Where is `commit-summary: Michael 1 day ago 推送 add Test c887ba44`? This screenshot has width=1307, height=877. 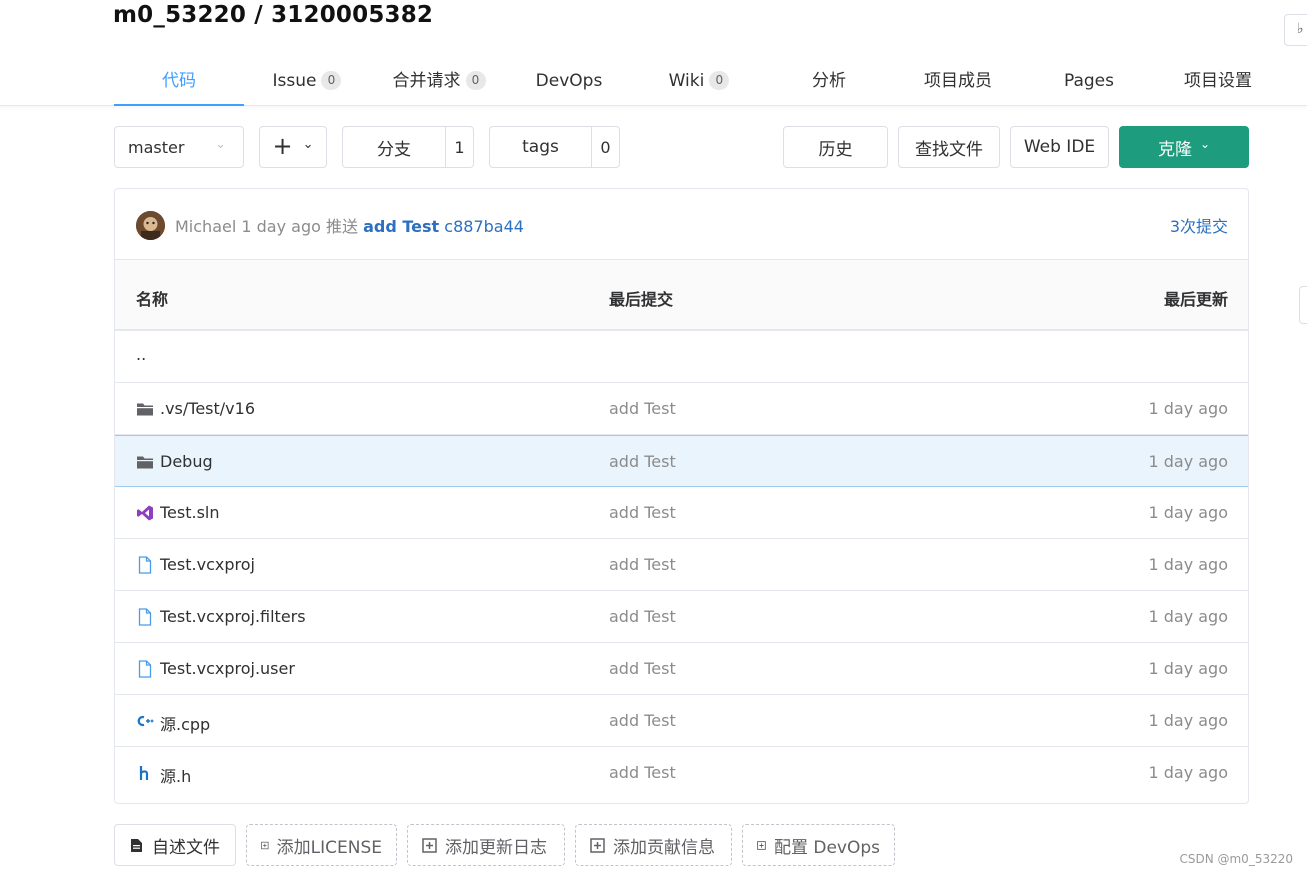 commit-summary: Michael 1 day ago 推送 add Test c887ba44 is located at coordinates (349, 225).